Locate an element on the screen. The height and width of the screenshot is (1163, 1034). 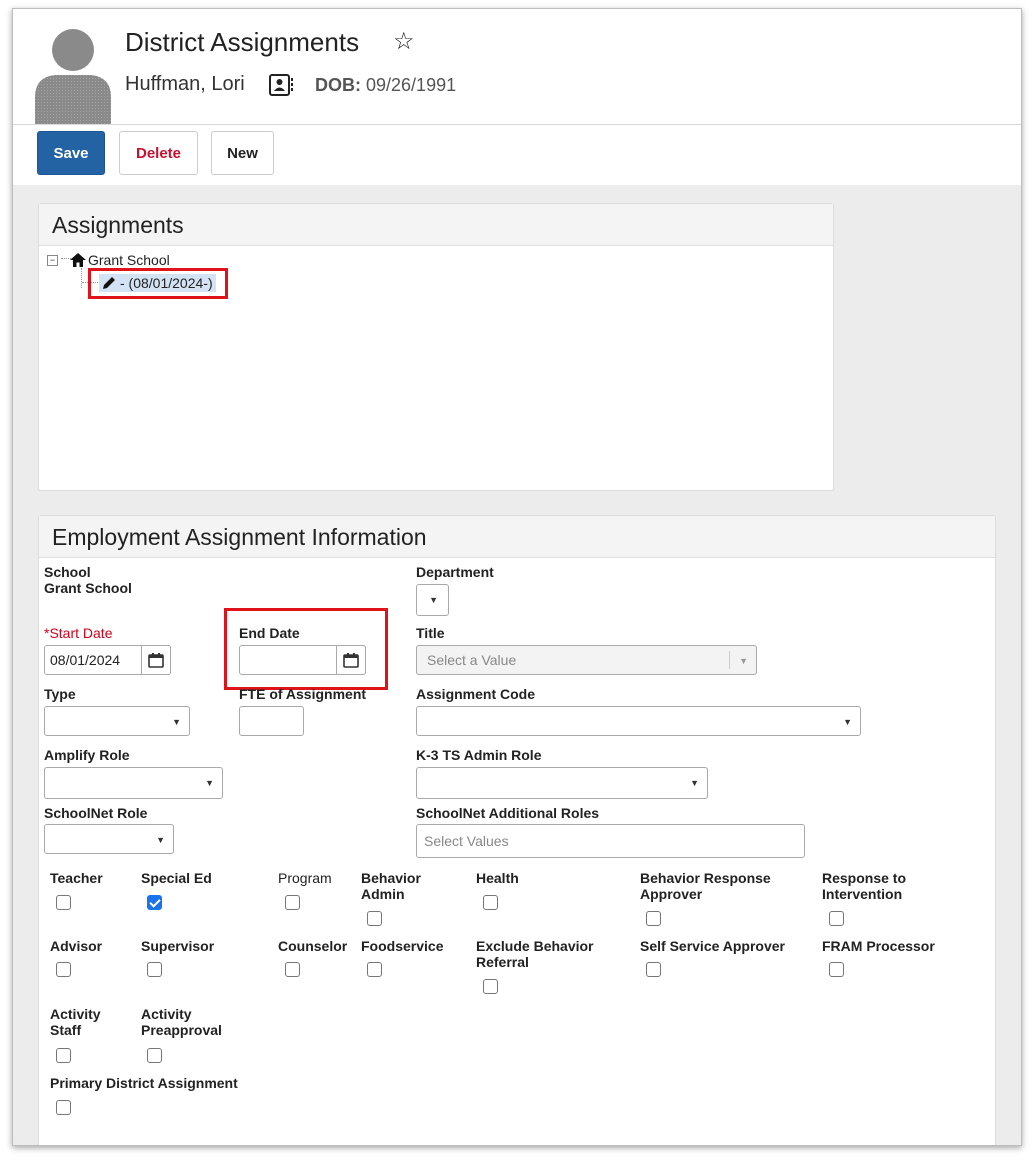
collapse-icon: − is located at coordinates (52, 260).